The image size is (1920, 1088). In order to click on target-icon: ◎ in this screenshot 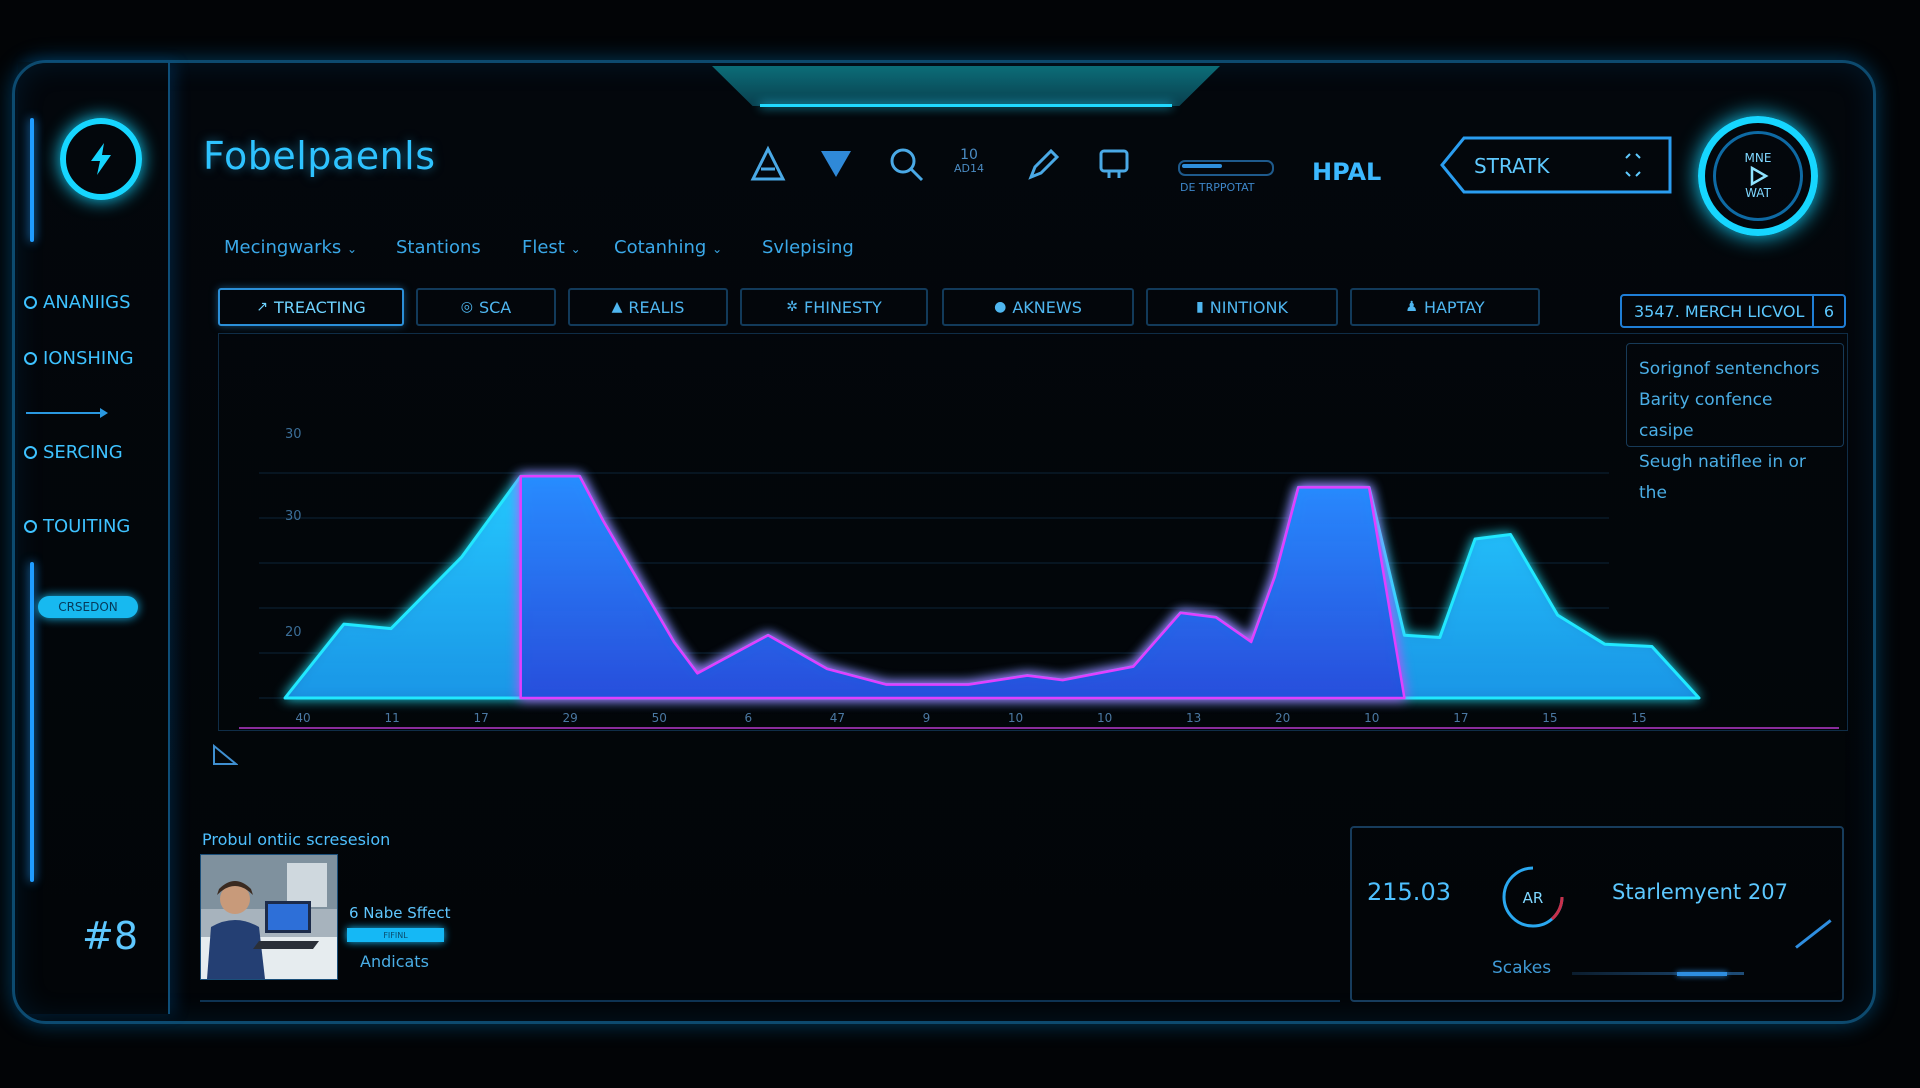, I will do `click(466, 307)`.